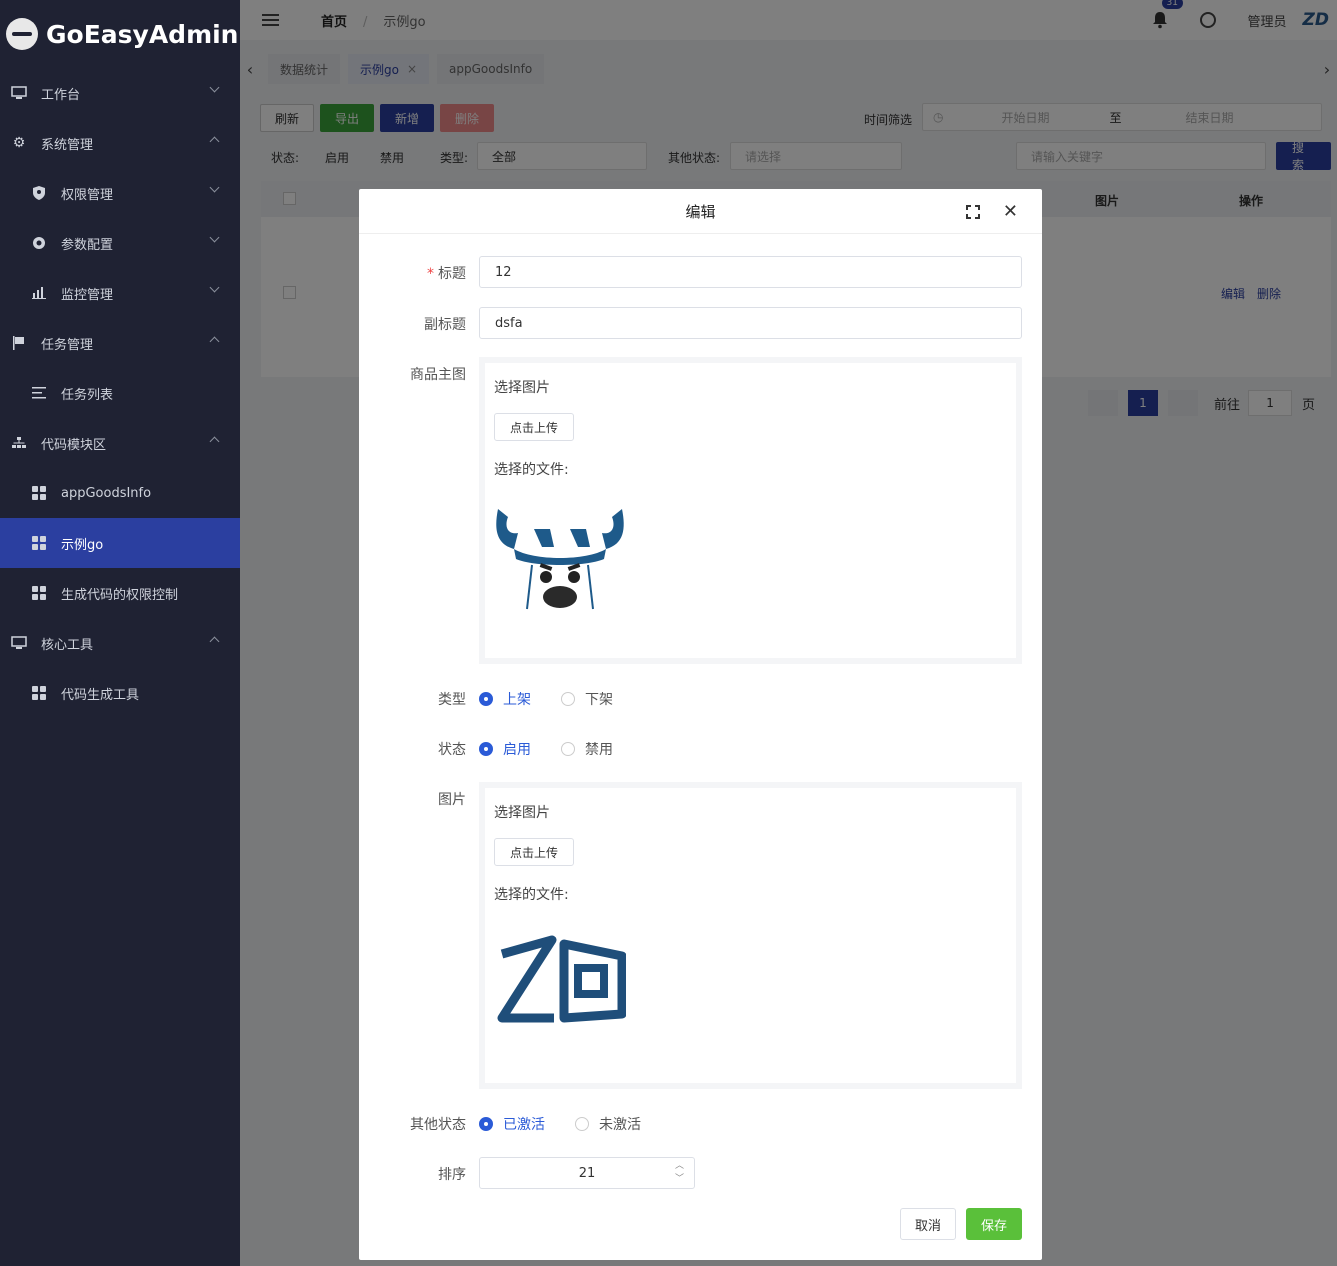 Image resolution: width=1337 pixels, height=1266 pixels. I want to click on close-icon: ✕, so click(1010, 211).